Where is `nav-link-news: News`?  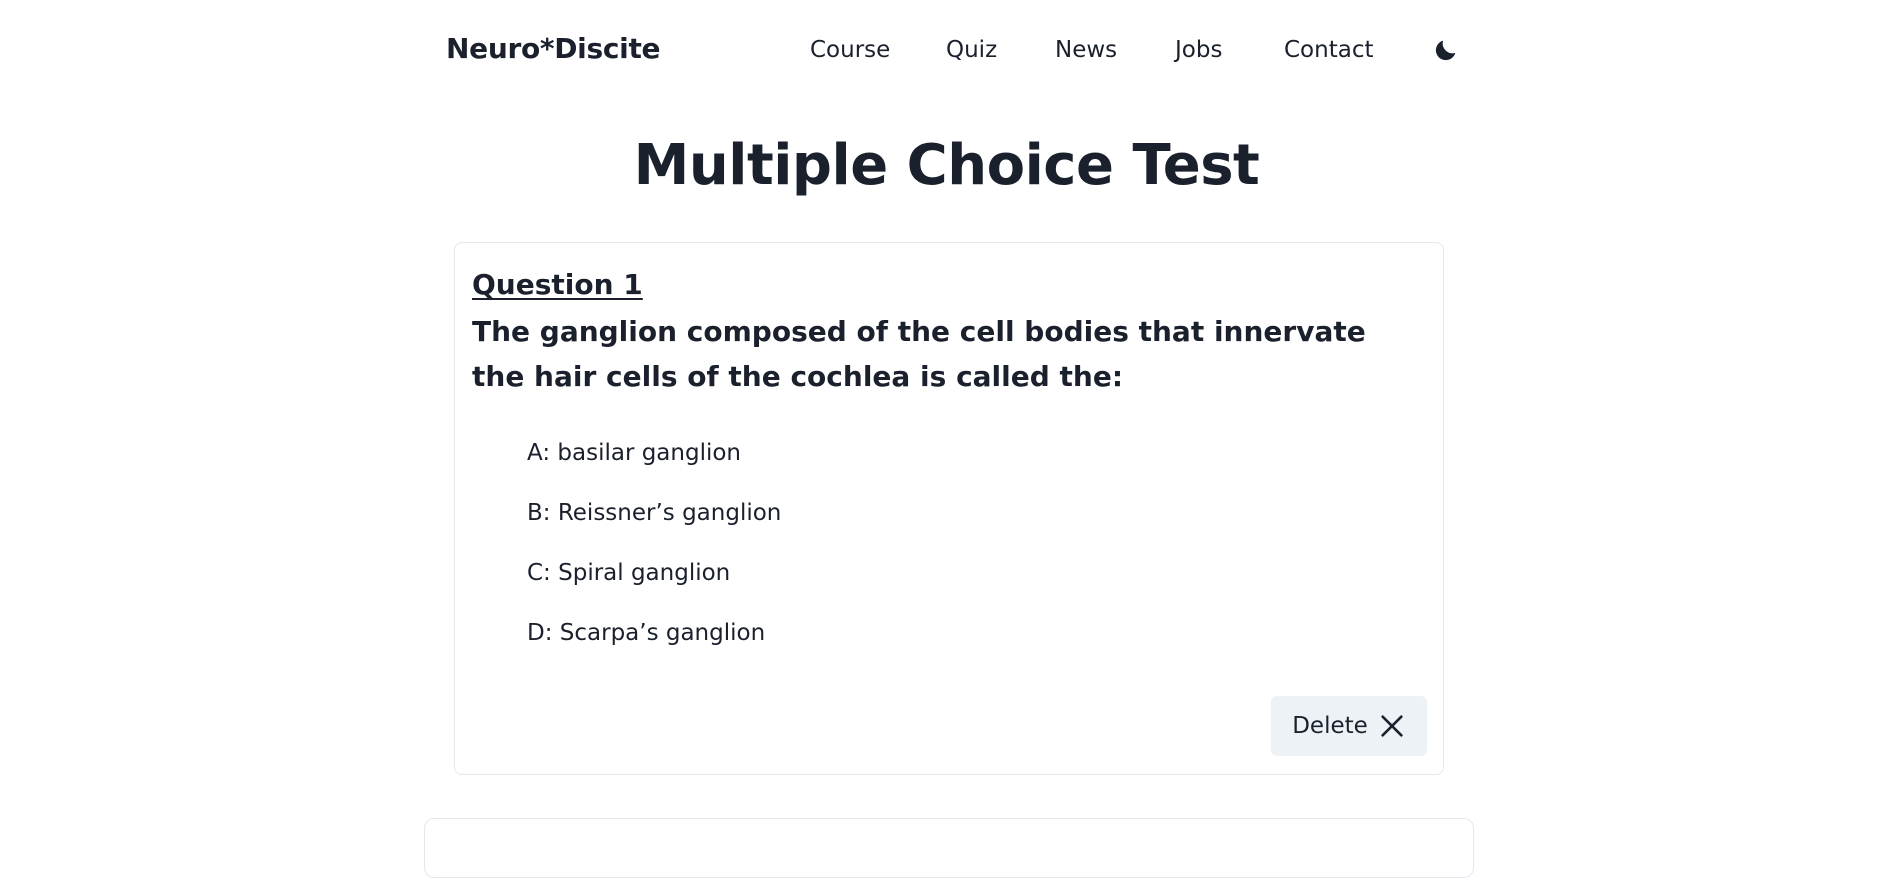
nav-link-news: News is located at coordinates (1086, 50).